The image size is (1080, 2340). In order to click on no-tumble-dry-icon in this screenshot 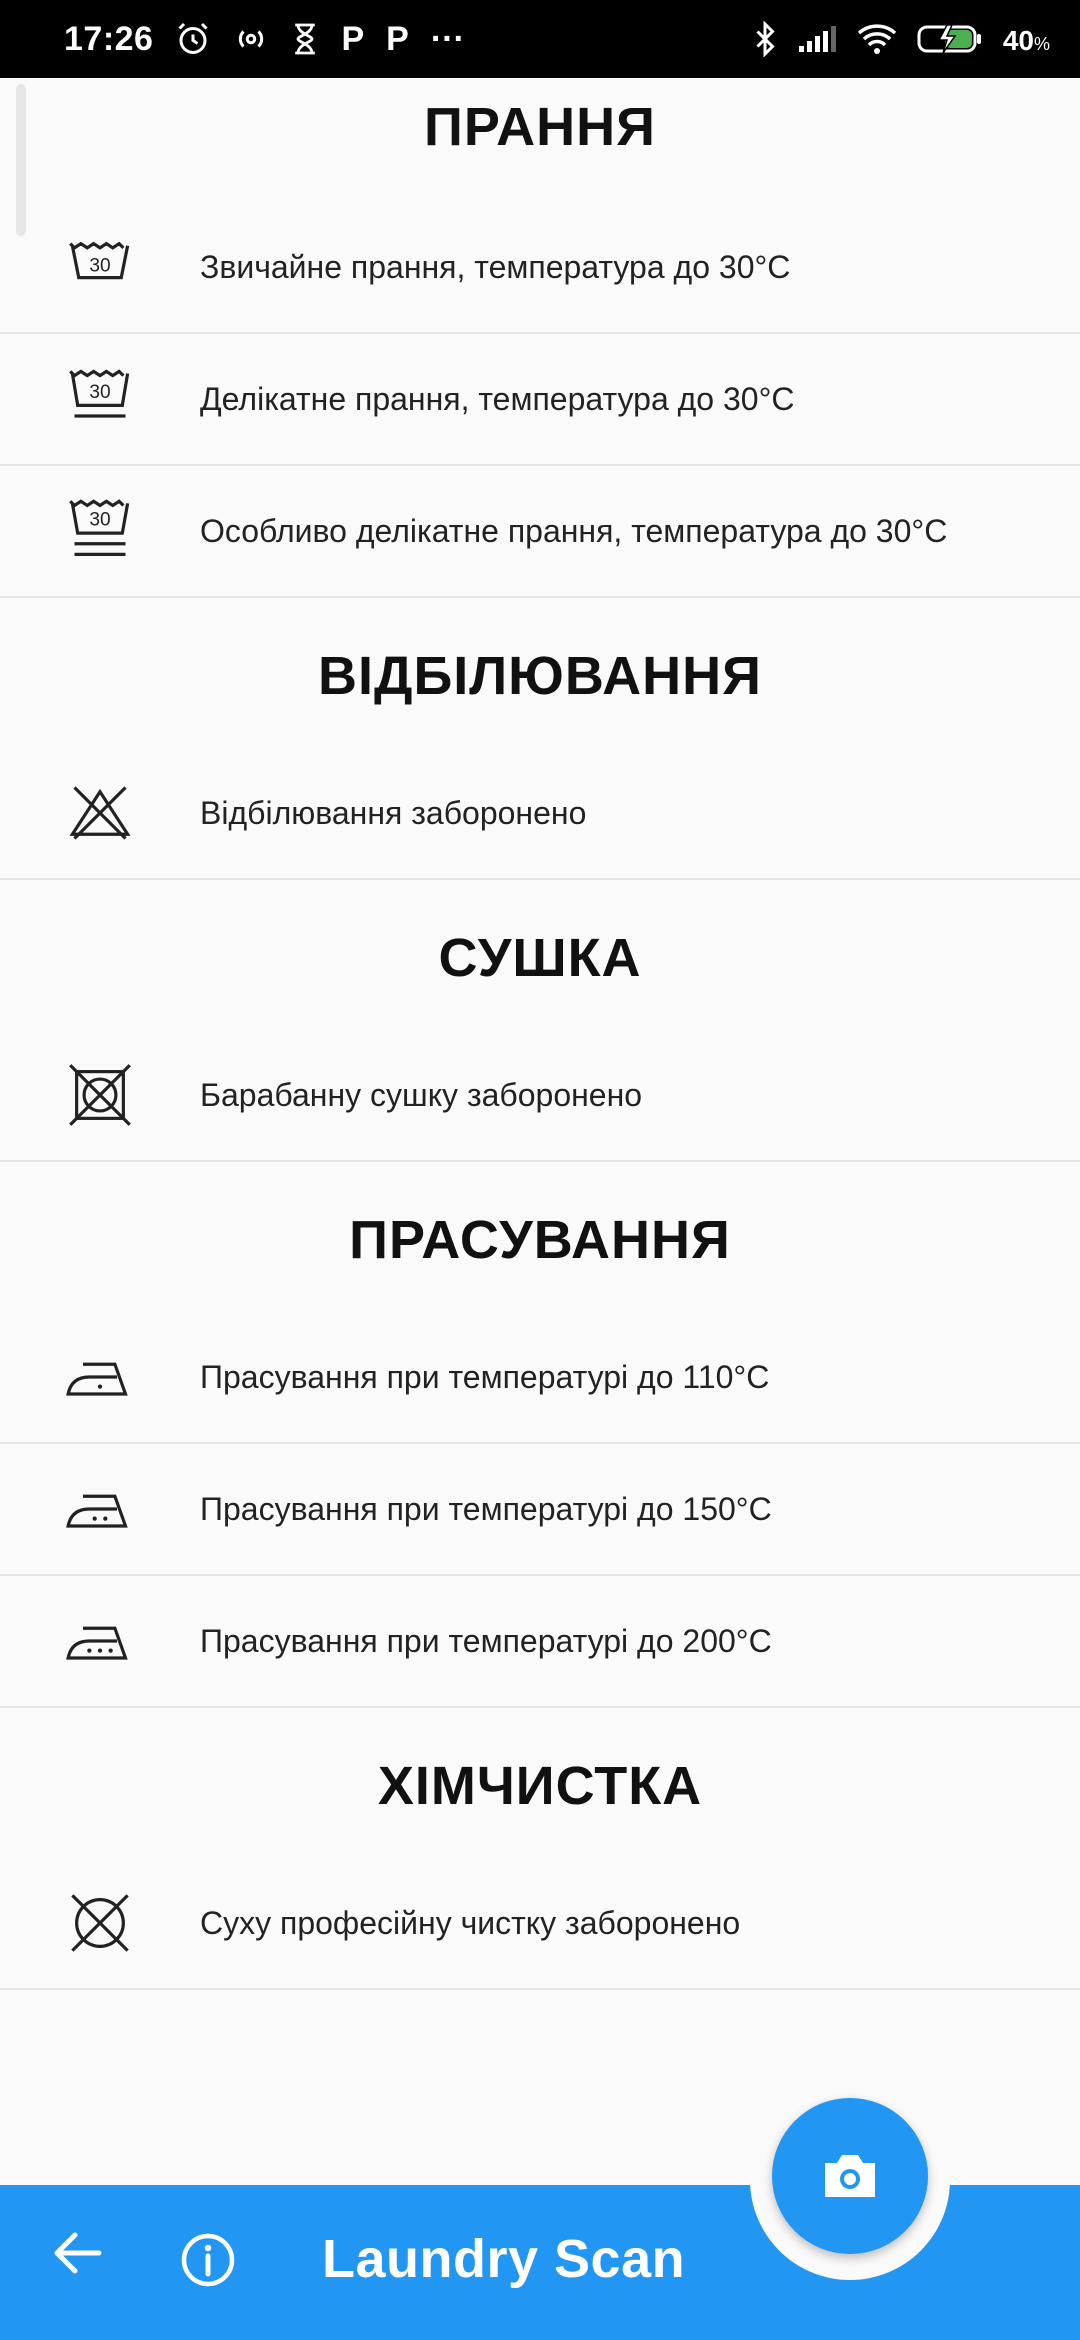, I will do `click(100, 1095)`.